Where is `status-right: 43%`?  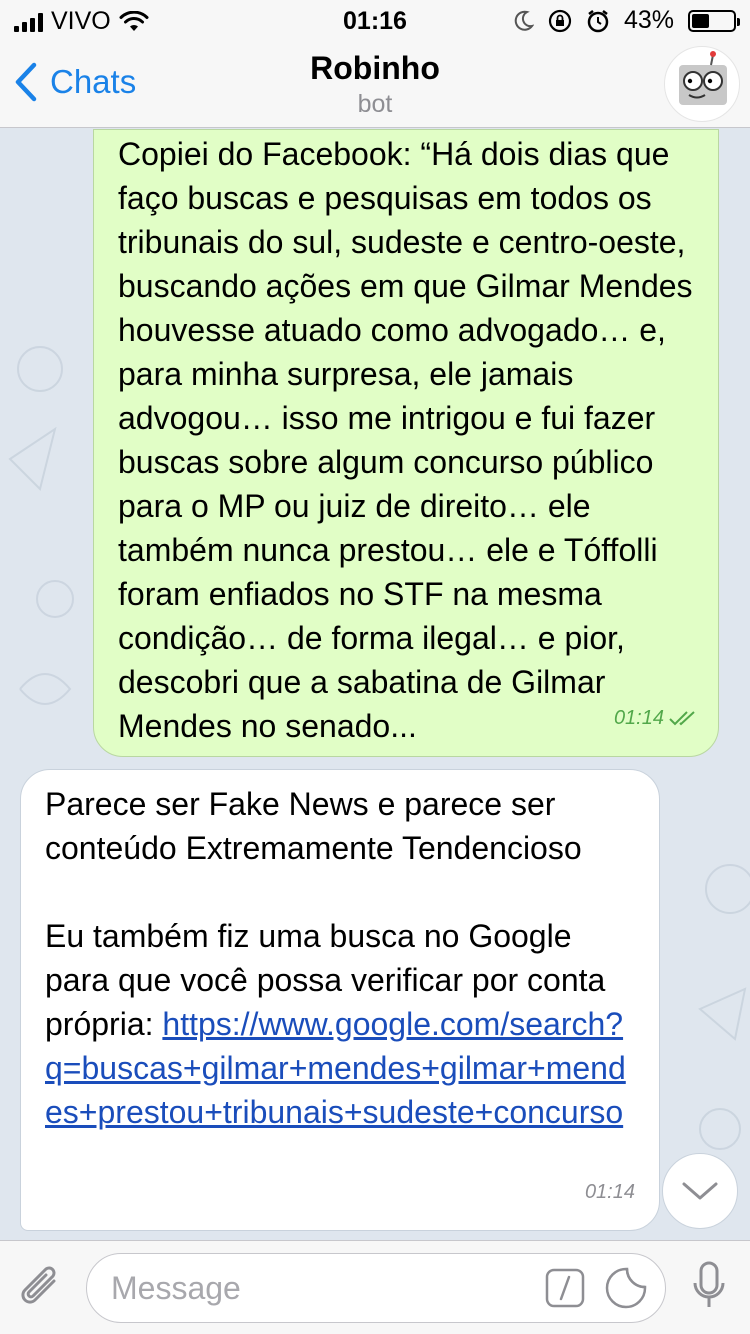 status-right: 43% is located at coordinates (627, 20).